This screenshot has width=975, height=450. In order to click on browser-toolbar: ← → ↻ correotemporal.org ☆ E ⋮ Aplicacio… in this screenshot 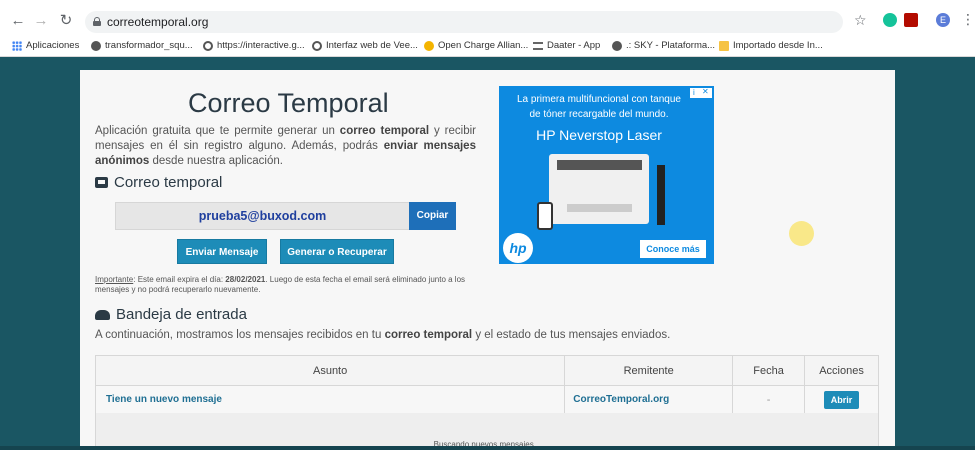, I will do `click(487, 28)`.